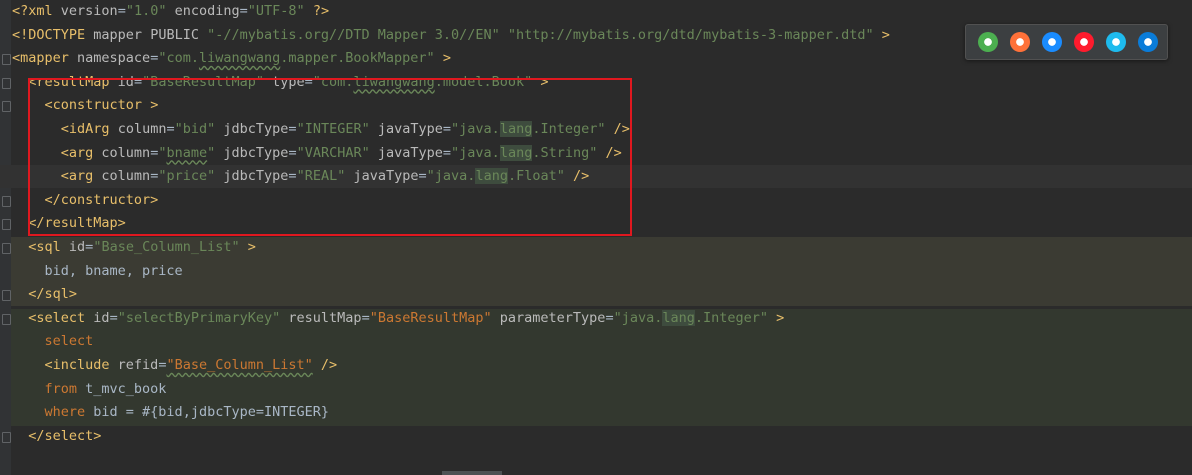 Image resolution: width=1192 pixels, height=475 pixels. Describe the element at coordinates (79, 200) in the screenshot. I see `code-line: </constructor>` at that location.